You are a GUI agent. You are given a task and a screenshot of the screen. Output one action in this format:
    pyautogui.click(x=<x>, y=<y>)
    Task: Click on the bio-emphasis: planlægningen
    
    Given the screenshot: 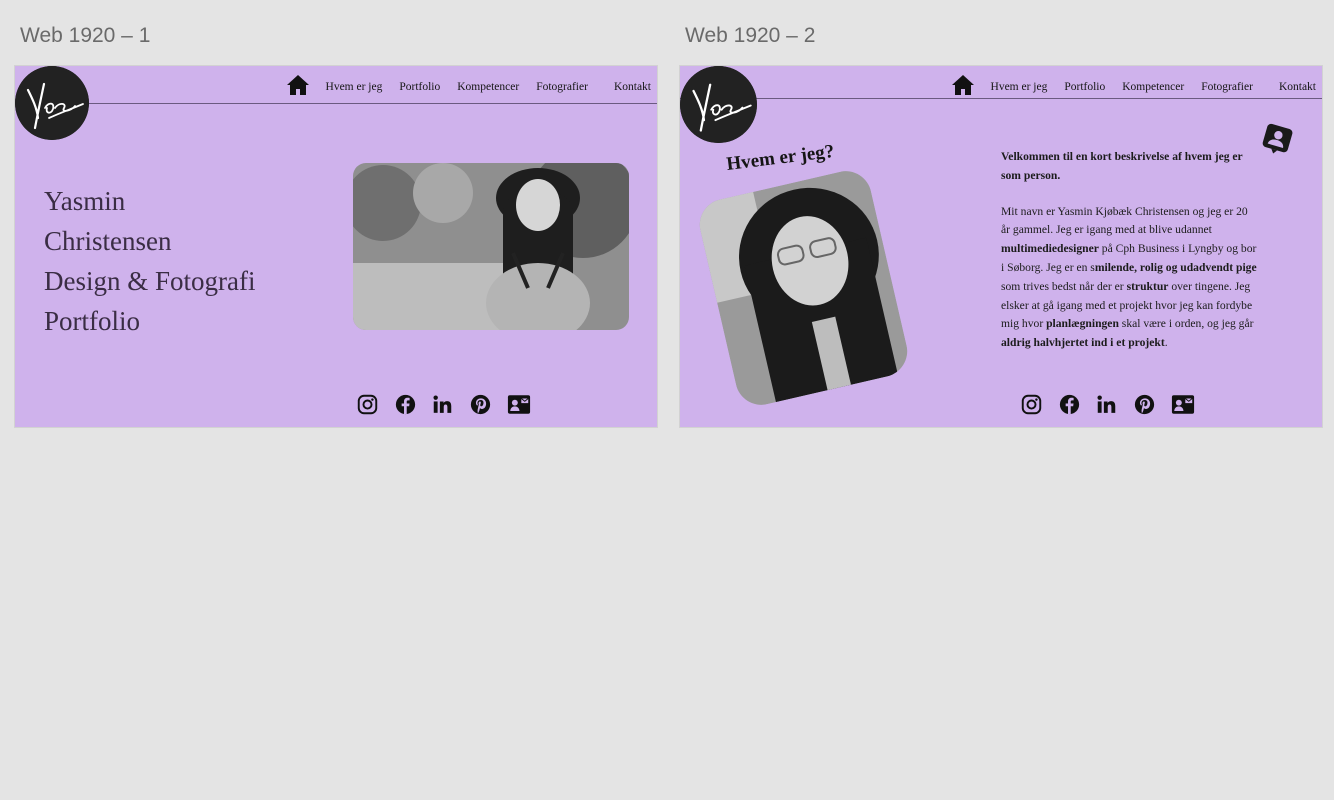 What is the action you would take?
    pyautogui.click(x=1082, y=324)
    